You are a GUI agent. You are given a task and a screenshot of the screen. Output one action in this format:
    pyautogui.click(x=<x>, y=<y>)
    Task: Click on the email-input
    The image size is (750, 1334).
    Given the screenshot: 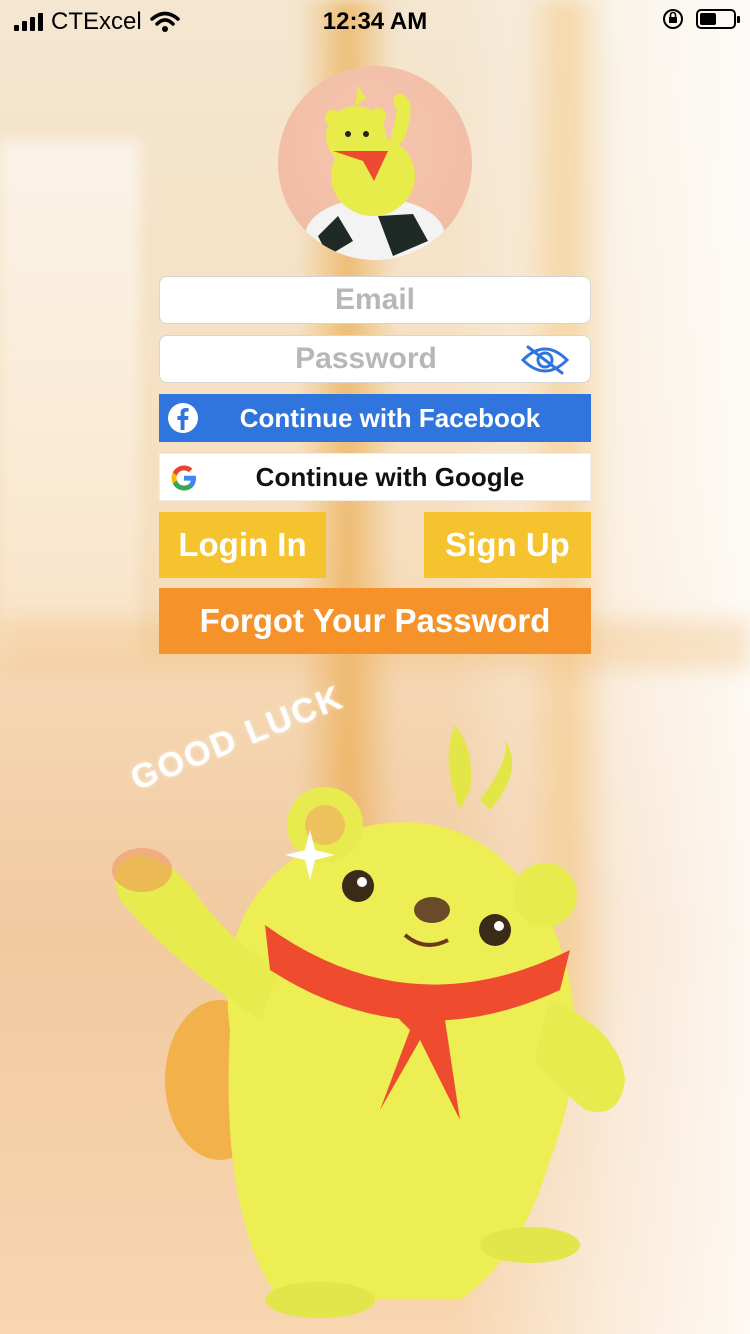 What is the action you would take?
    pyautogui.click(x=375, y=300)
    